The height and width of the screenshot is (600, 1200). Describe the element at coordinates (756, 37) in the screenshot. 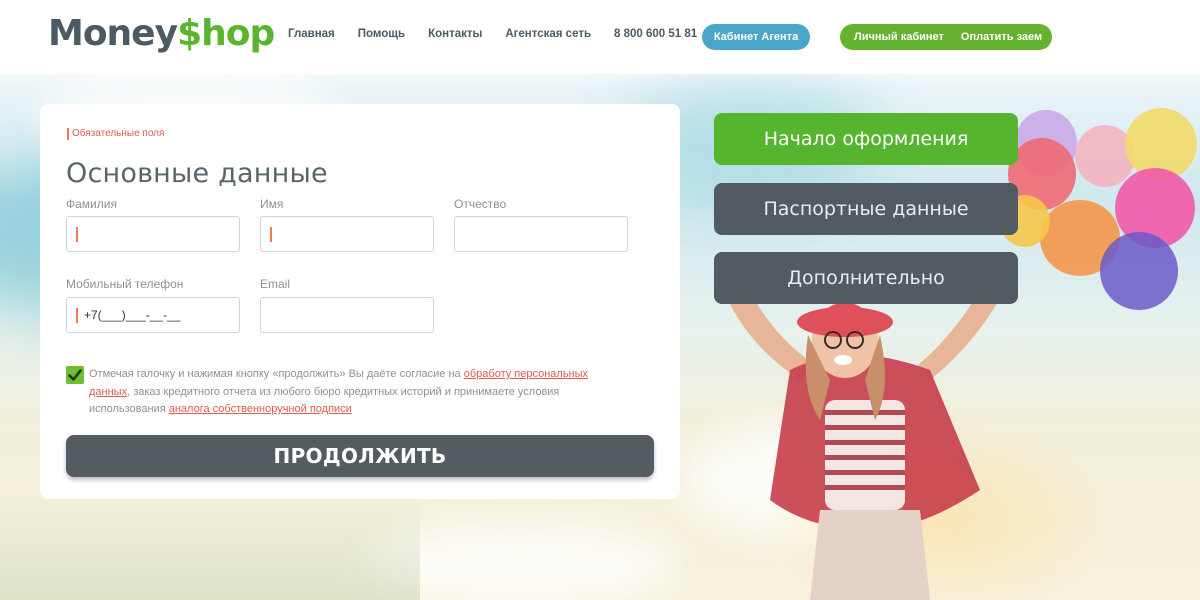

I see `agent-cabinet-button: Кабинет Агента` at that location.